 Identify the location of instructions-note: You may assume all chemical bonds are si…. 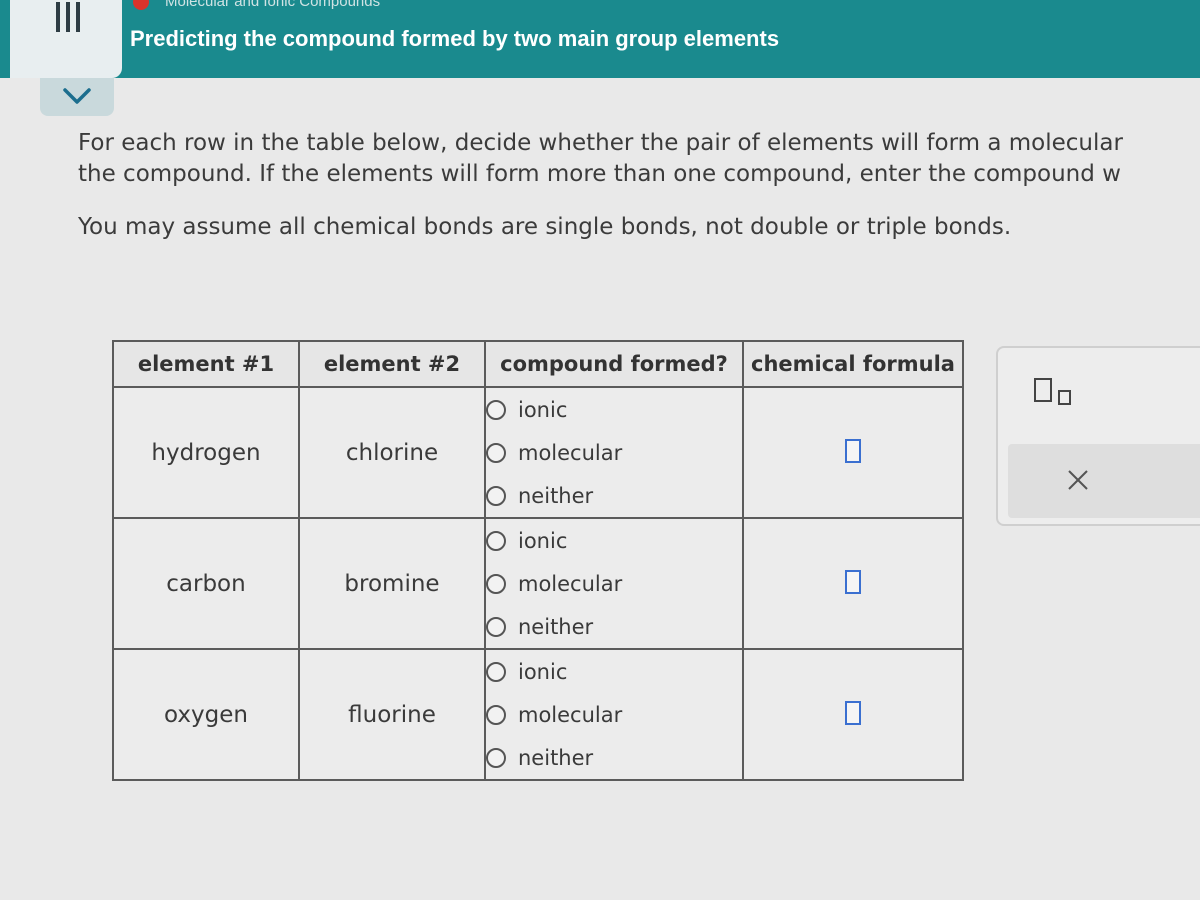
(545, 227).